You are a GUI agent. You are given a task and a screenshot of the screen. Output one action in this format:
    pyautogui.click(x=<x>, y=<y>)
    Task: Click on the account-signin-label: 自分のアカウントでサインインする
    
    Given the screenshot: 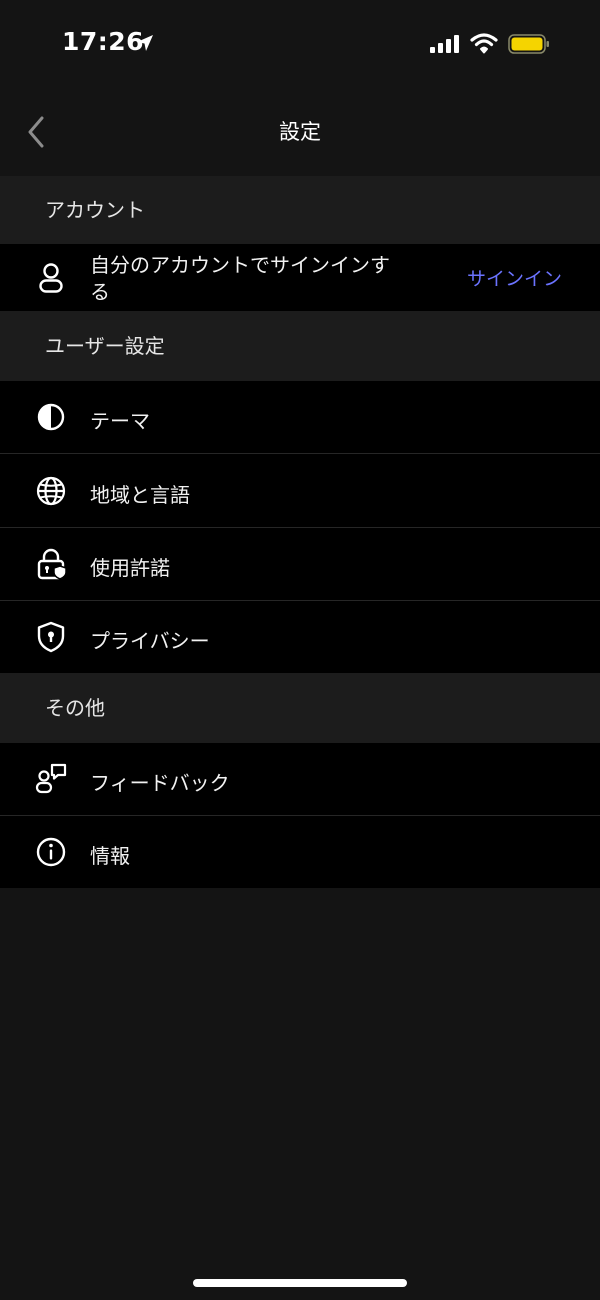 What is the action you would take?
    pyautogui.click(x=240, y=278)
    